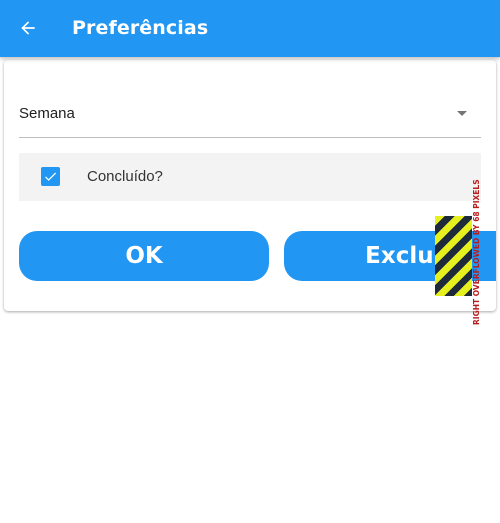  Describe the element at coordinates (250, 28) in the screenshot. I see `app-bar: Preferências` at that location.